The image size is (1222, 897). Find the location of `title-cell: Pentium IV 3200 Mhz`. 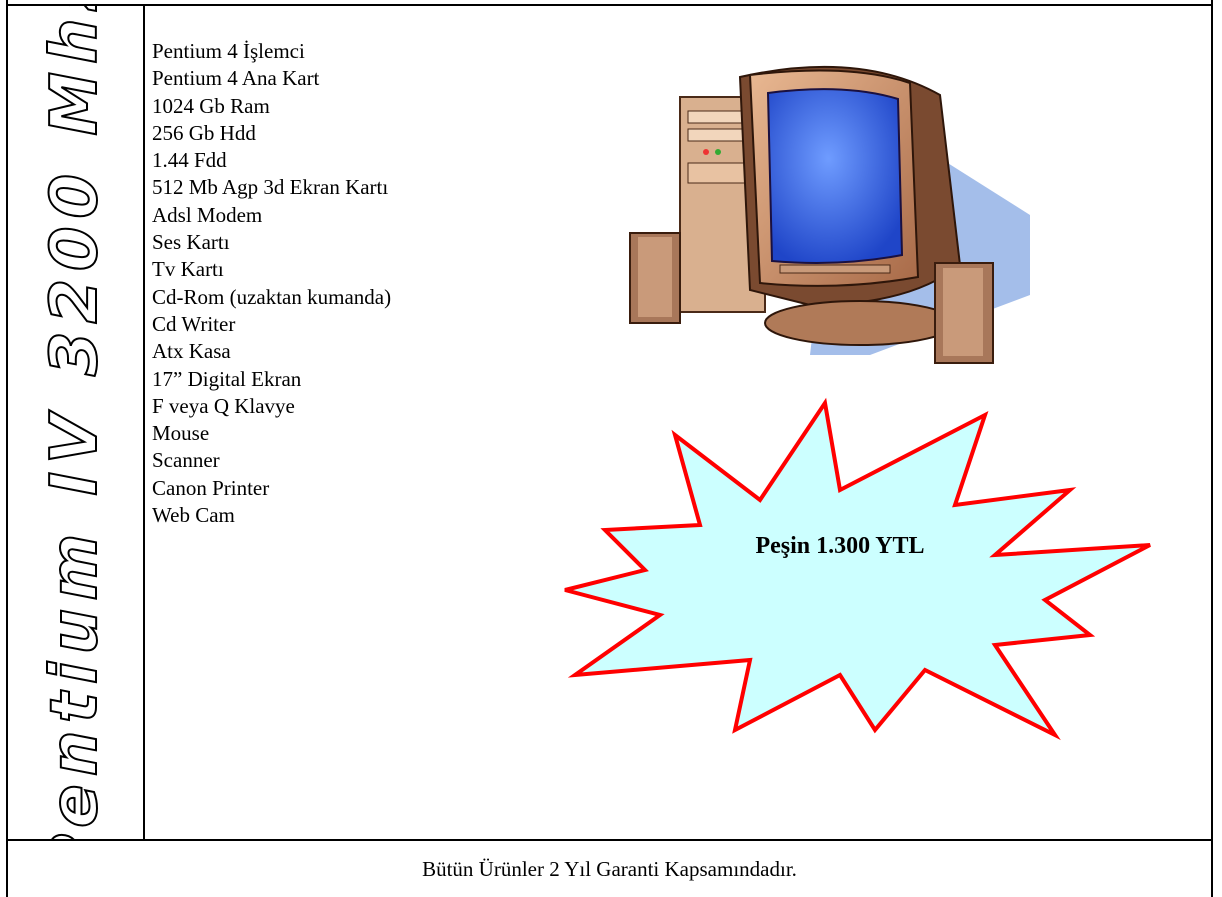

title-cell: Pentium IV 3200 Mhz is located at coordinates (74, 422).